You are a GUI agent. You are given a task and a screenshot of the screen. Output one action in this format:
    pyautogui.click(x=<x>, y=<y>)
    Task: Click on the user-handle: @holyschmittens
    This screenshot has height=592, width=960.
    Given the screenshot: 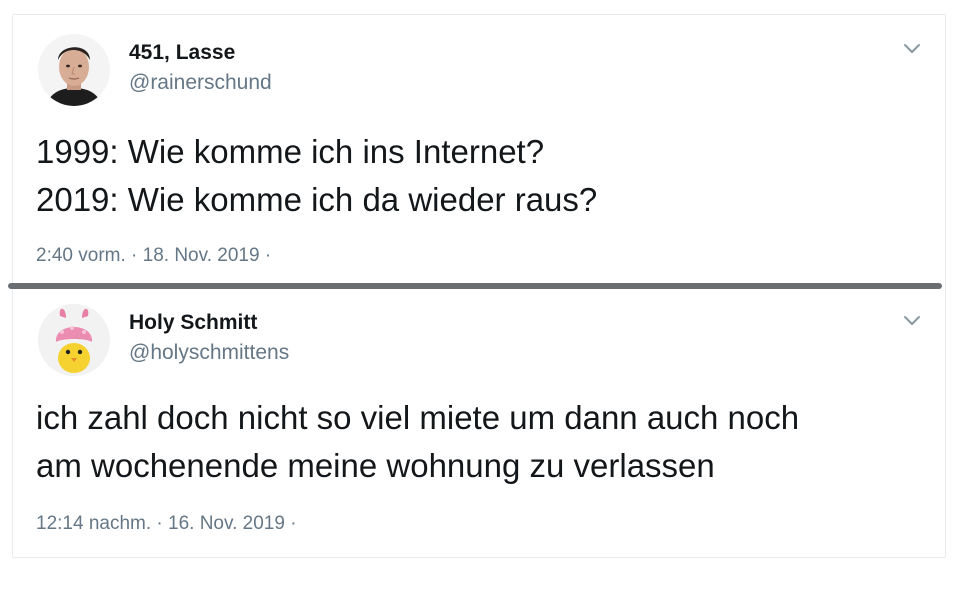 What is the action you would take?
    pyautogui.click(x=209, y=353)
    